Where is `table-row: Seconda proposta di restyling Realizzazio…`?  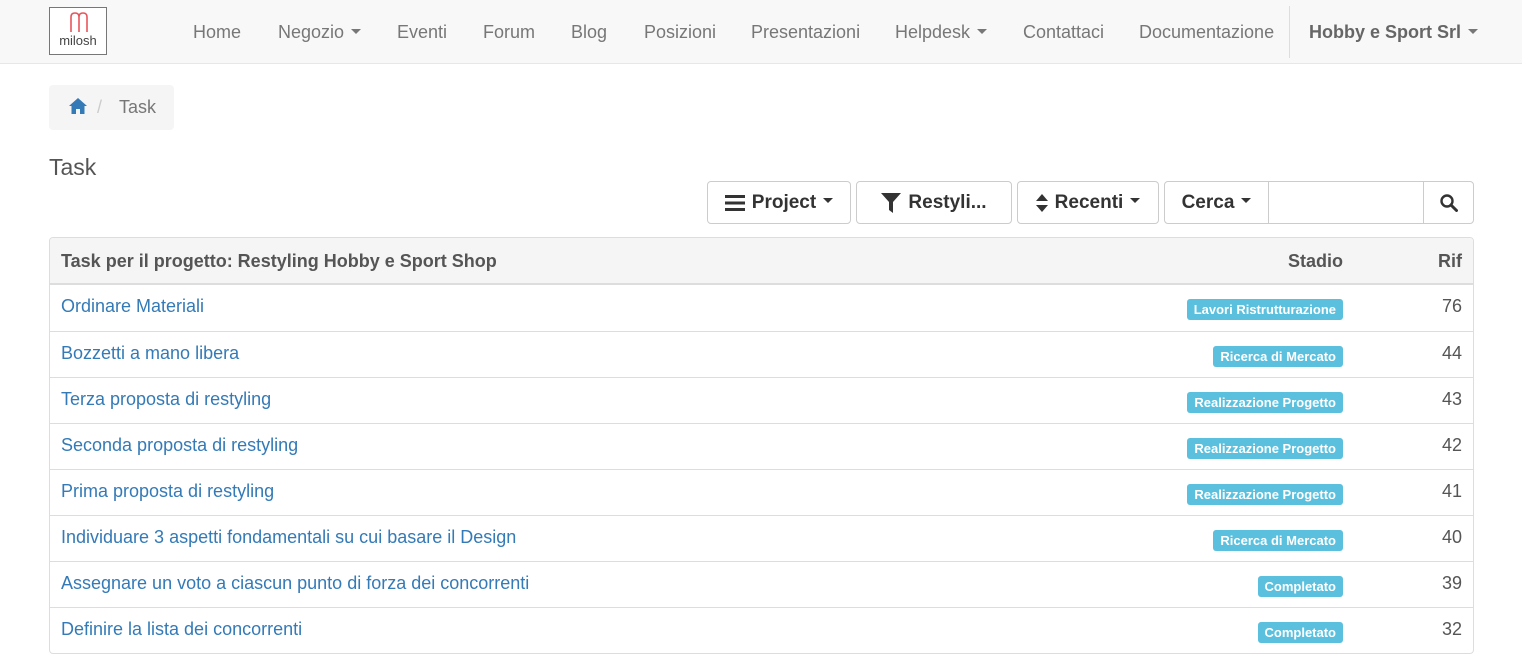 table-row: Seconda proposta di restyling Realizzazio… is located at coordinates (761, 446).